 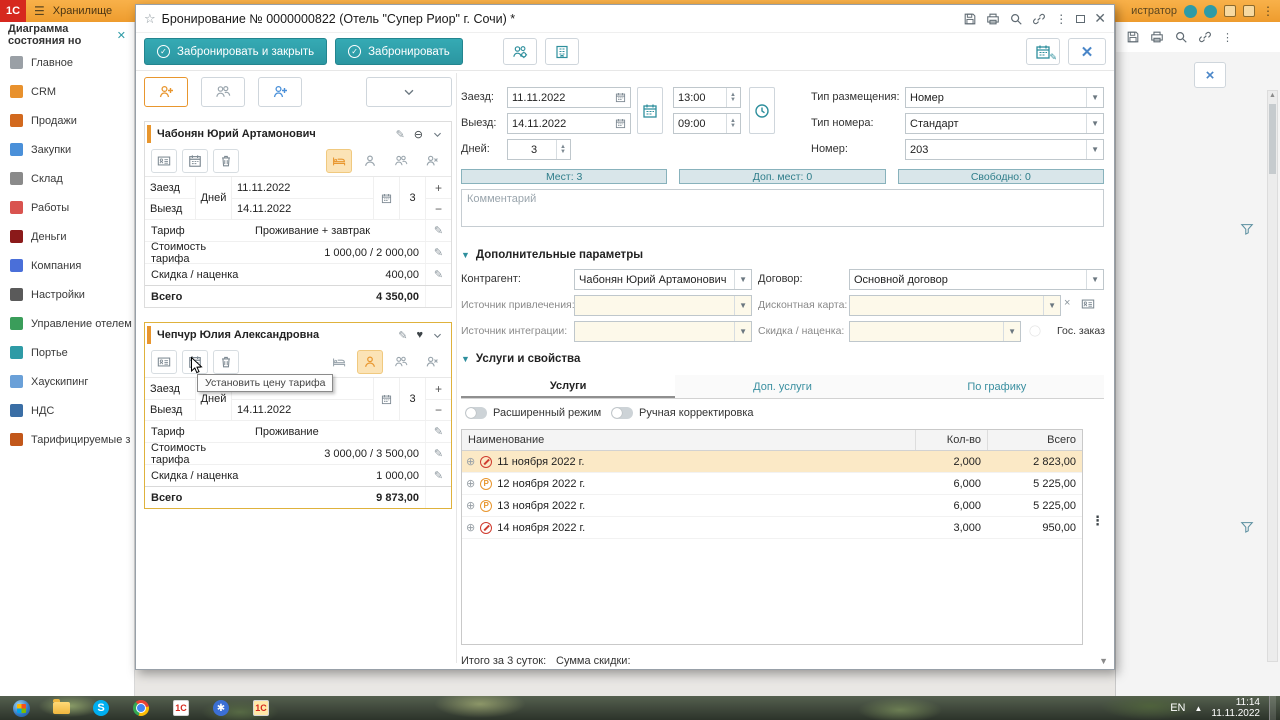 I want to click on checkin-time-input: 13:00 ▲ ▼, so click(x=707, y=97).